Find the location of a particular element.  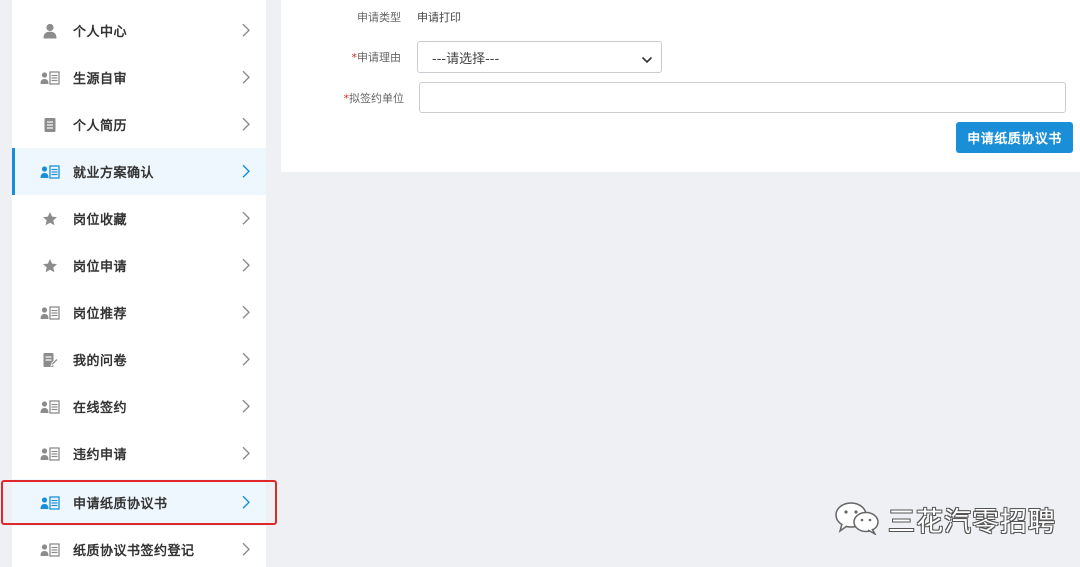

wechat-icon is located at coordinates (857, 520).